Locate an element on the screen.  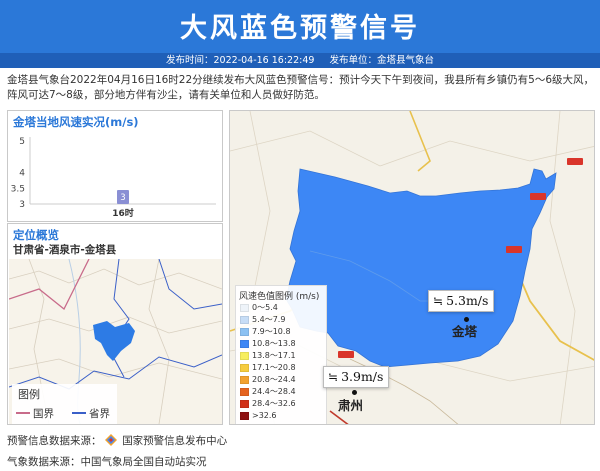
scale-label: 5.4～7.9 is located at coordinates (269, 319).